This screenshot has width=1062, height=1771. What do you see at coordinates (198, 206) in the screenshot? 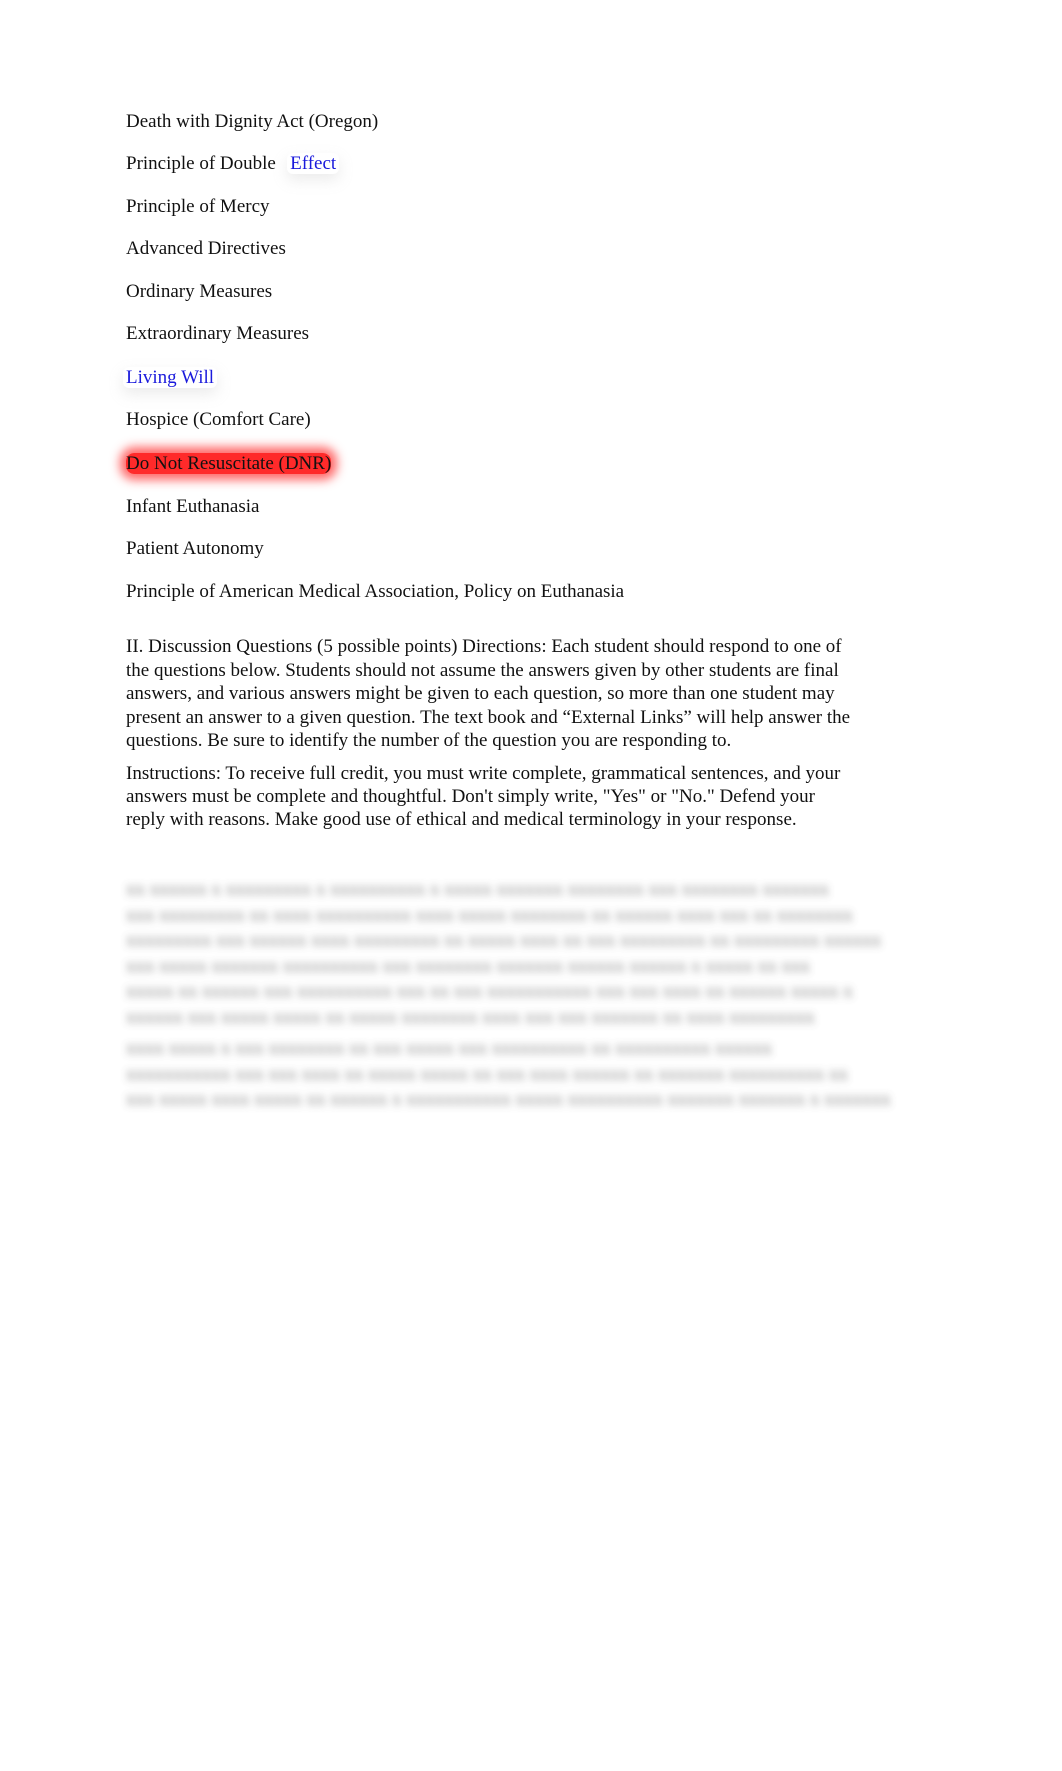
I see `term-principle-of-mercy: Principle of Mercy` at bounding box center [198, 206].